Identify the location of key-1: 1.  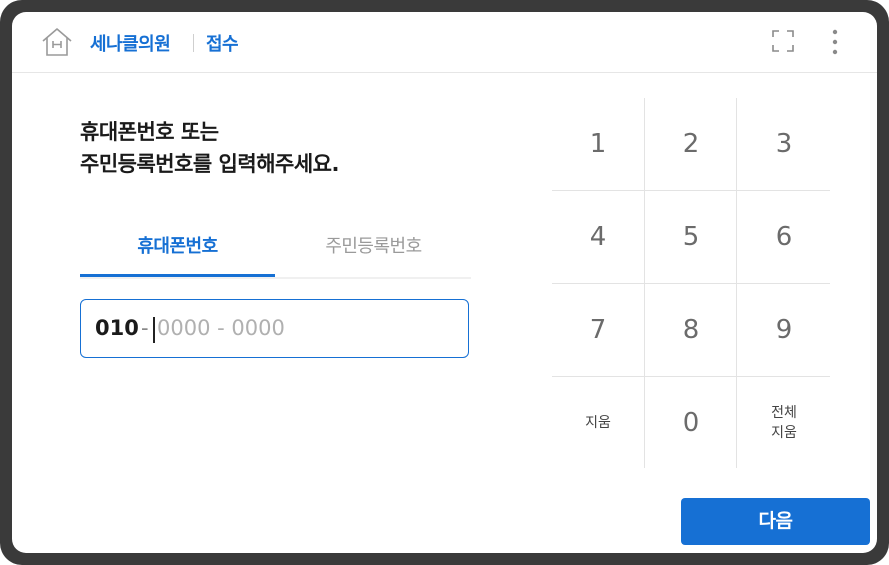
(598, 144).